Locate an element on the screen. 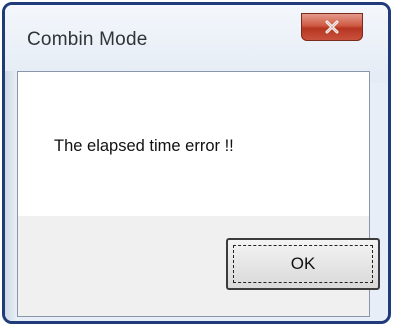 The image size is (397, 328). ok-button-label: OK is located at coordinates (303, 263).